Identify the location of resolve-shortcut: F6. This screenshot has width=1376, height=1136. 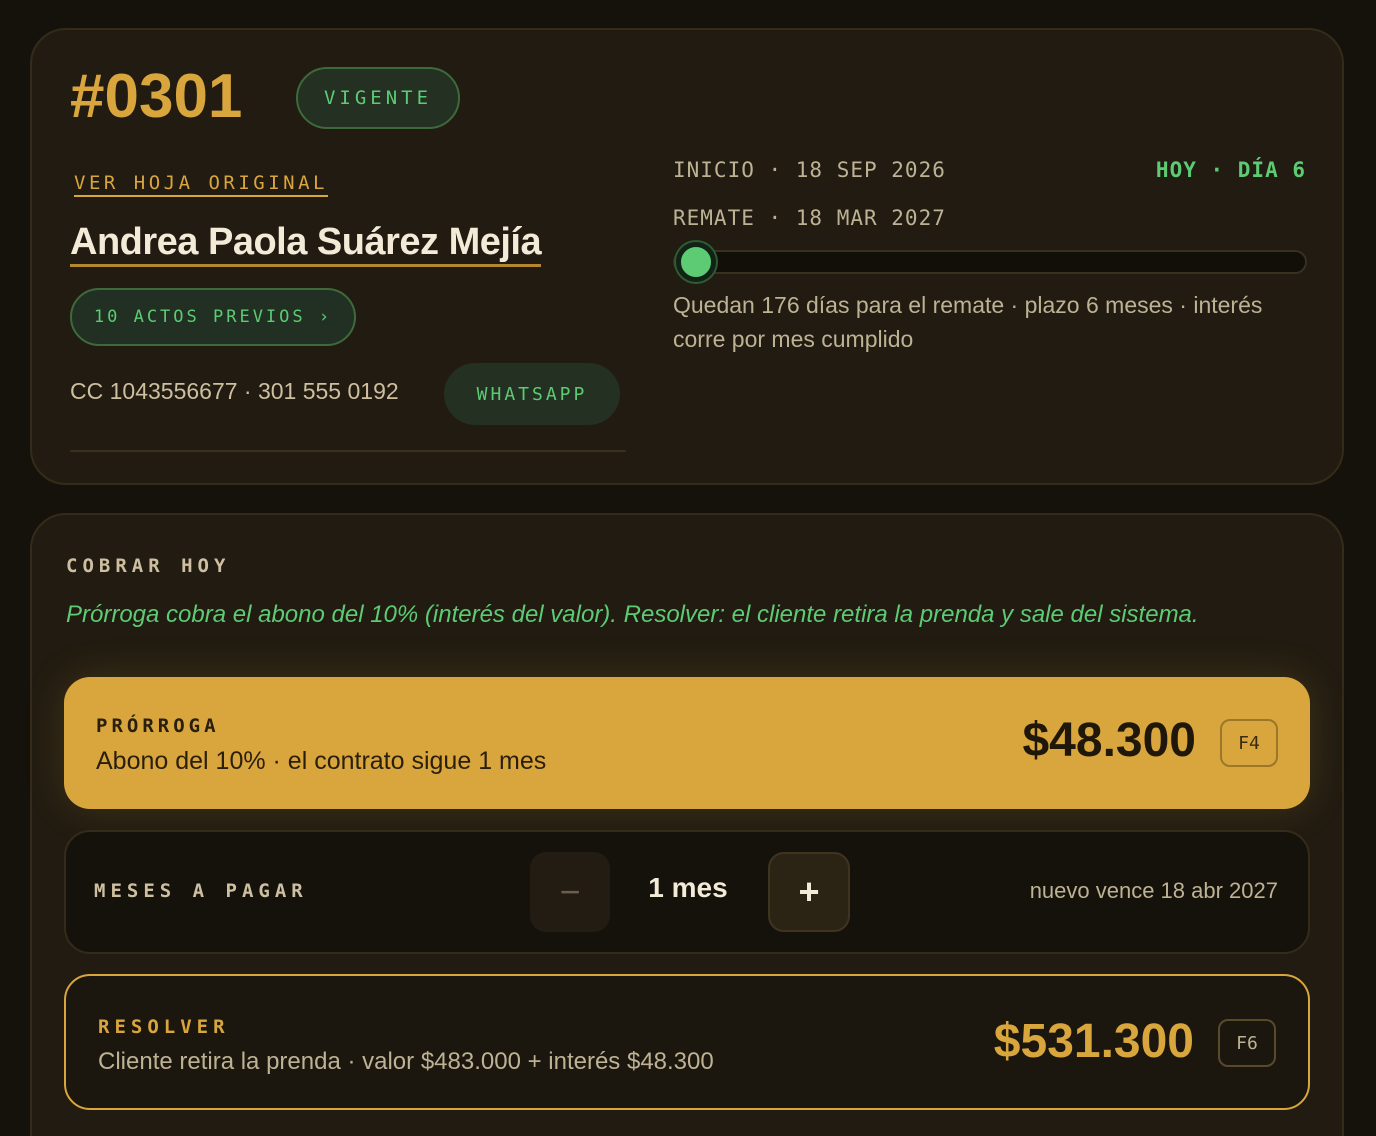
(1247, 1043).